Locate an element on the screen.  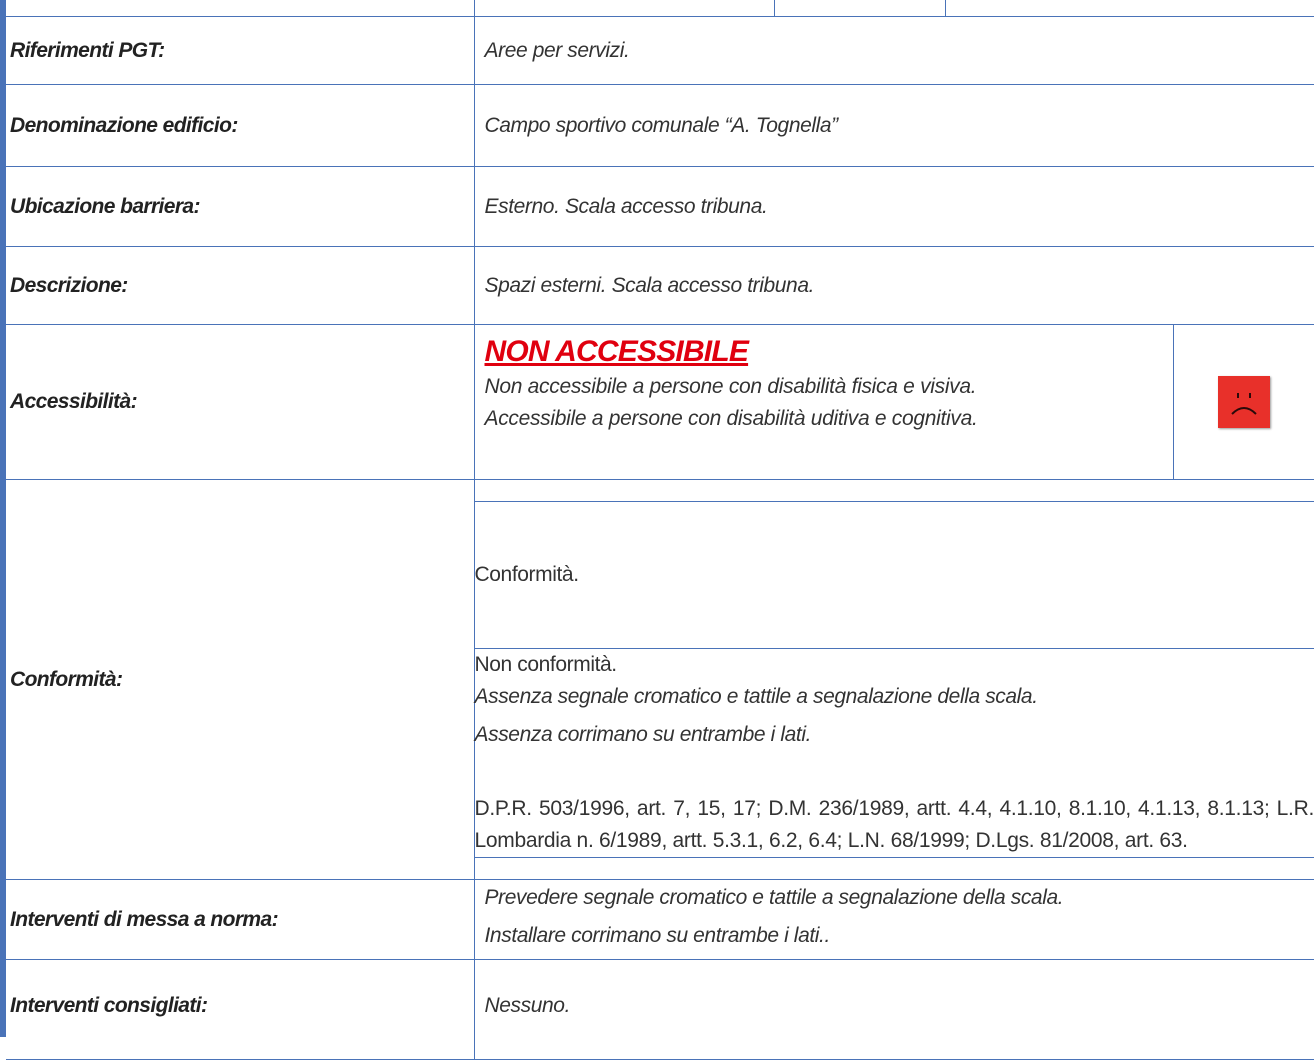
value-advised-works: Nessuno. is located at coordinates (894, 1010).